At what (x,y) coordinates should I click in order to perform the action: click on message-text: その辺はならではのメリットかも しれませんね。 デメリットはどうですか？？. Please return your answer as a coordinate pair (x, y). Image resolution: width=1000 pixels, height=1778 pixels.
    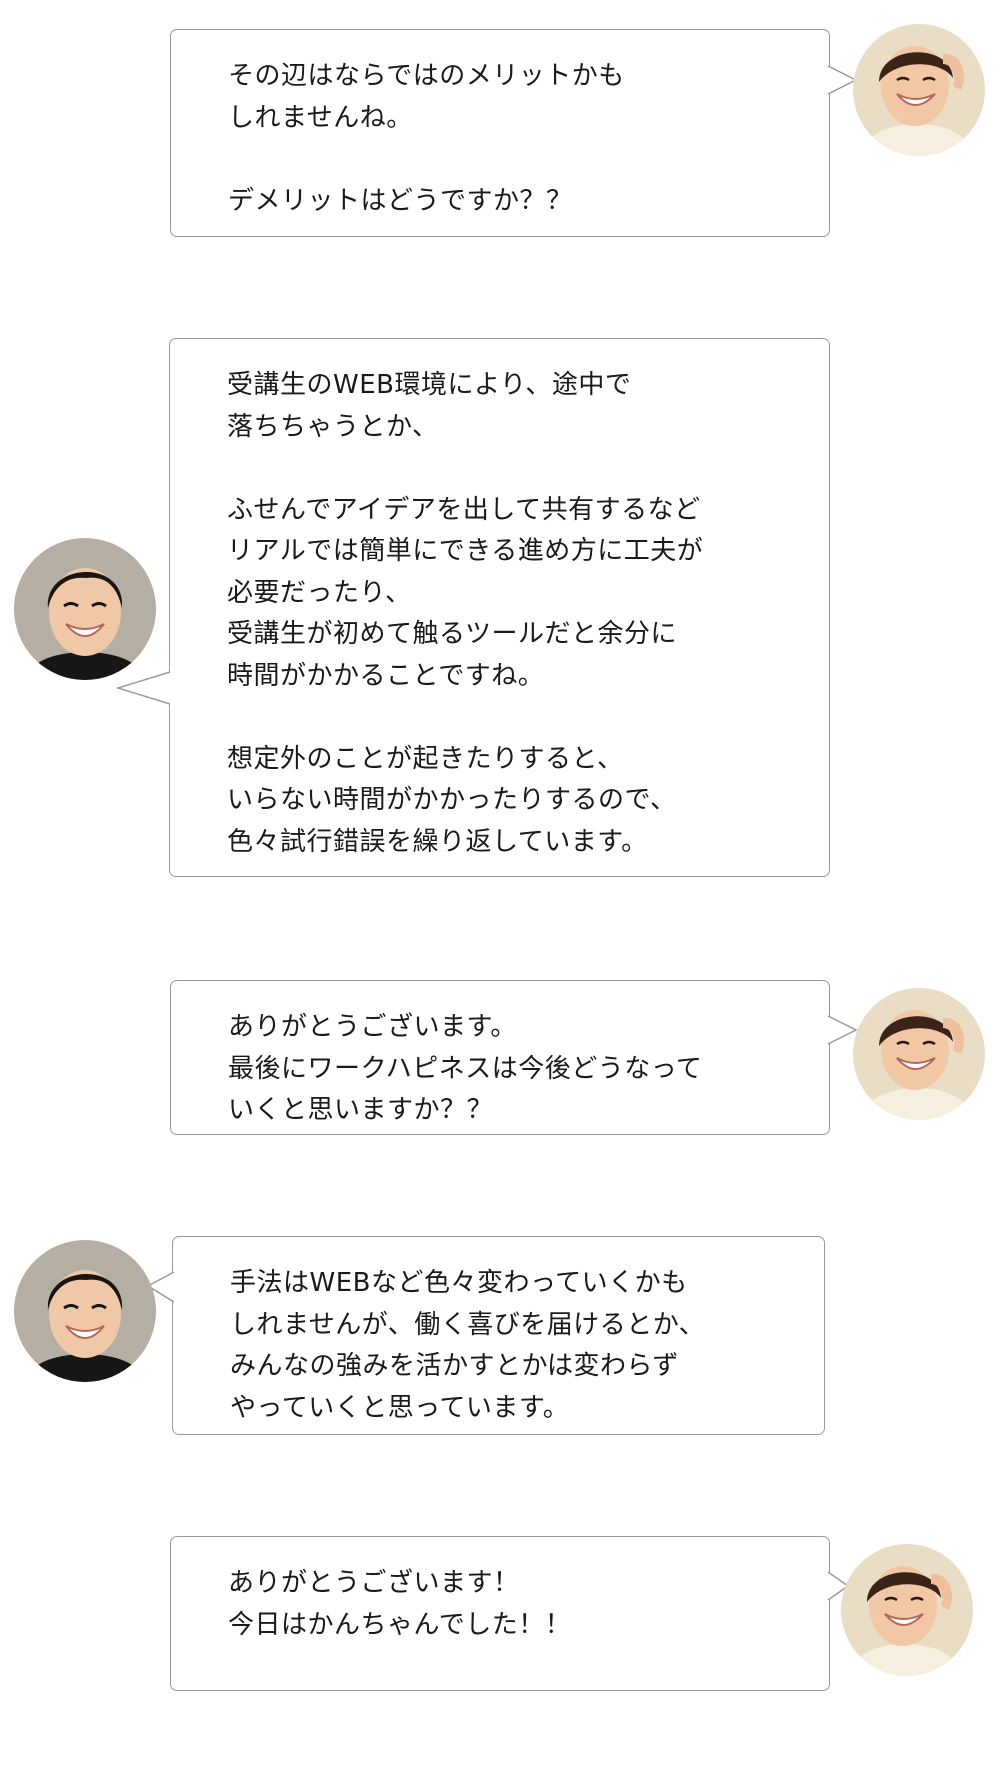
    Looking at the image, I should click on (426, 138).